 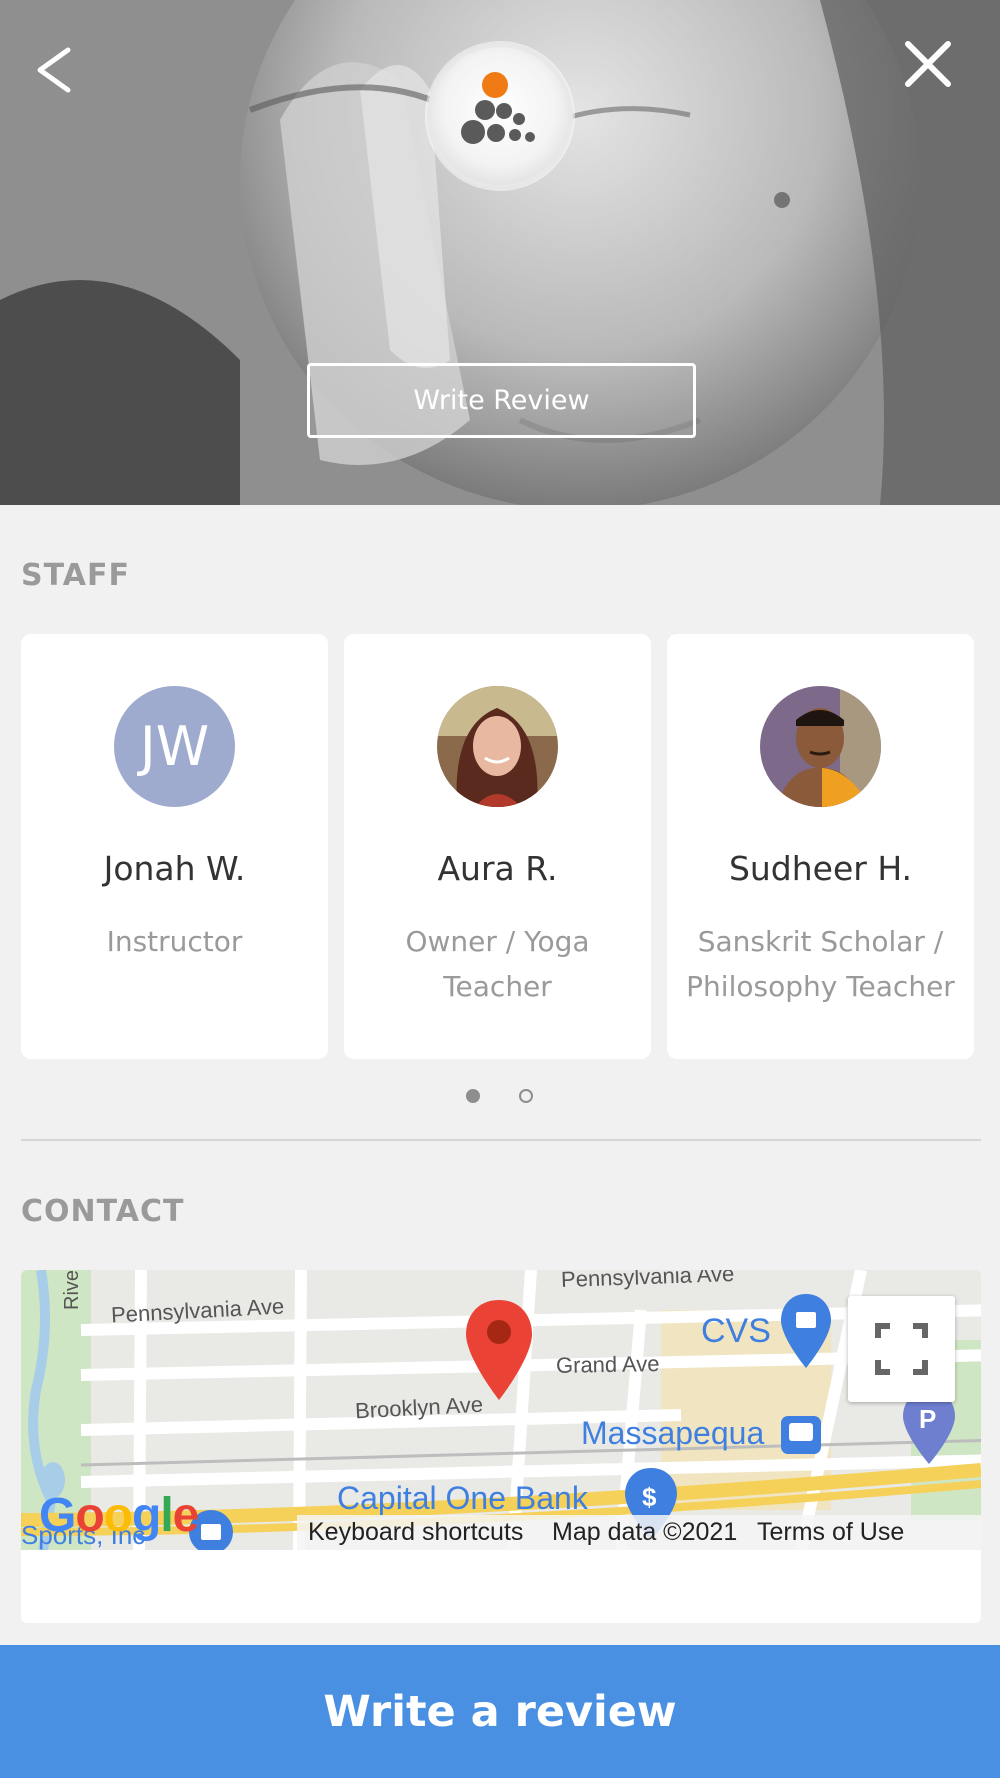 What do you see at coordinates (174, 746) in the screenshot?
I see `avatar: JW` at bounding box center [174, 746].